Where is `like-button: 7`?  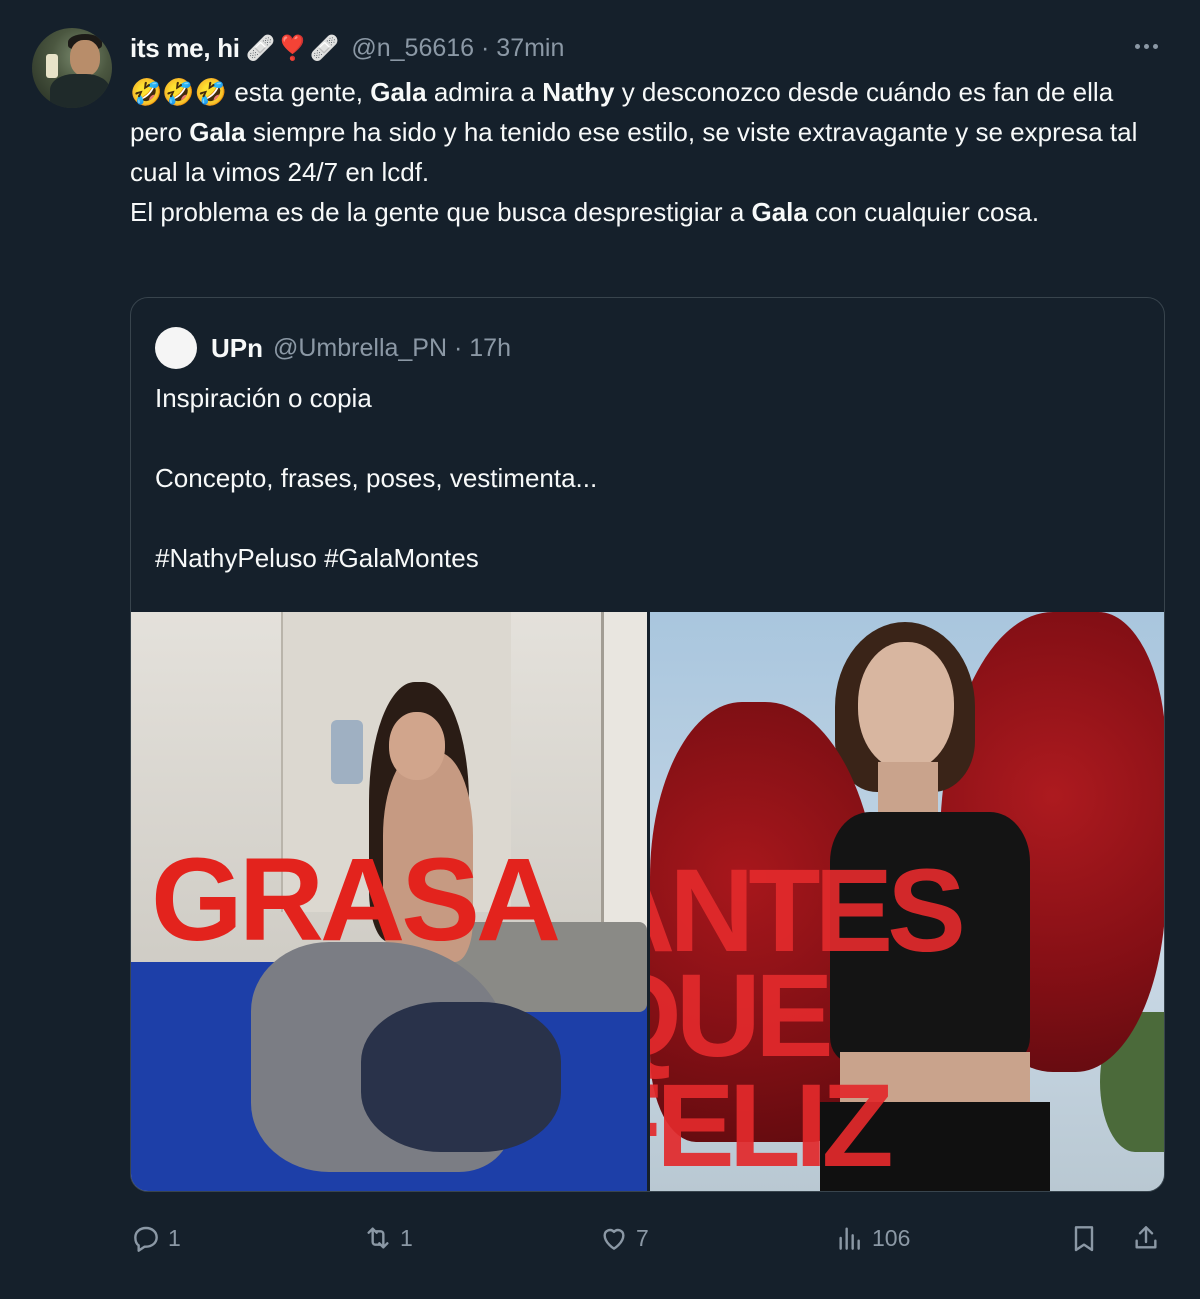 like-button: 7 is located at coordinates (623, 1238).